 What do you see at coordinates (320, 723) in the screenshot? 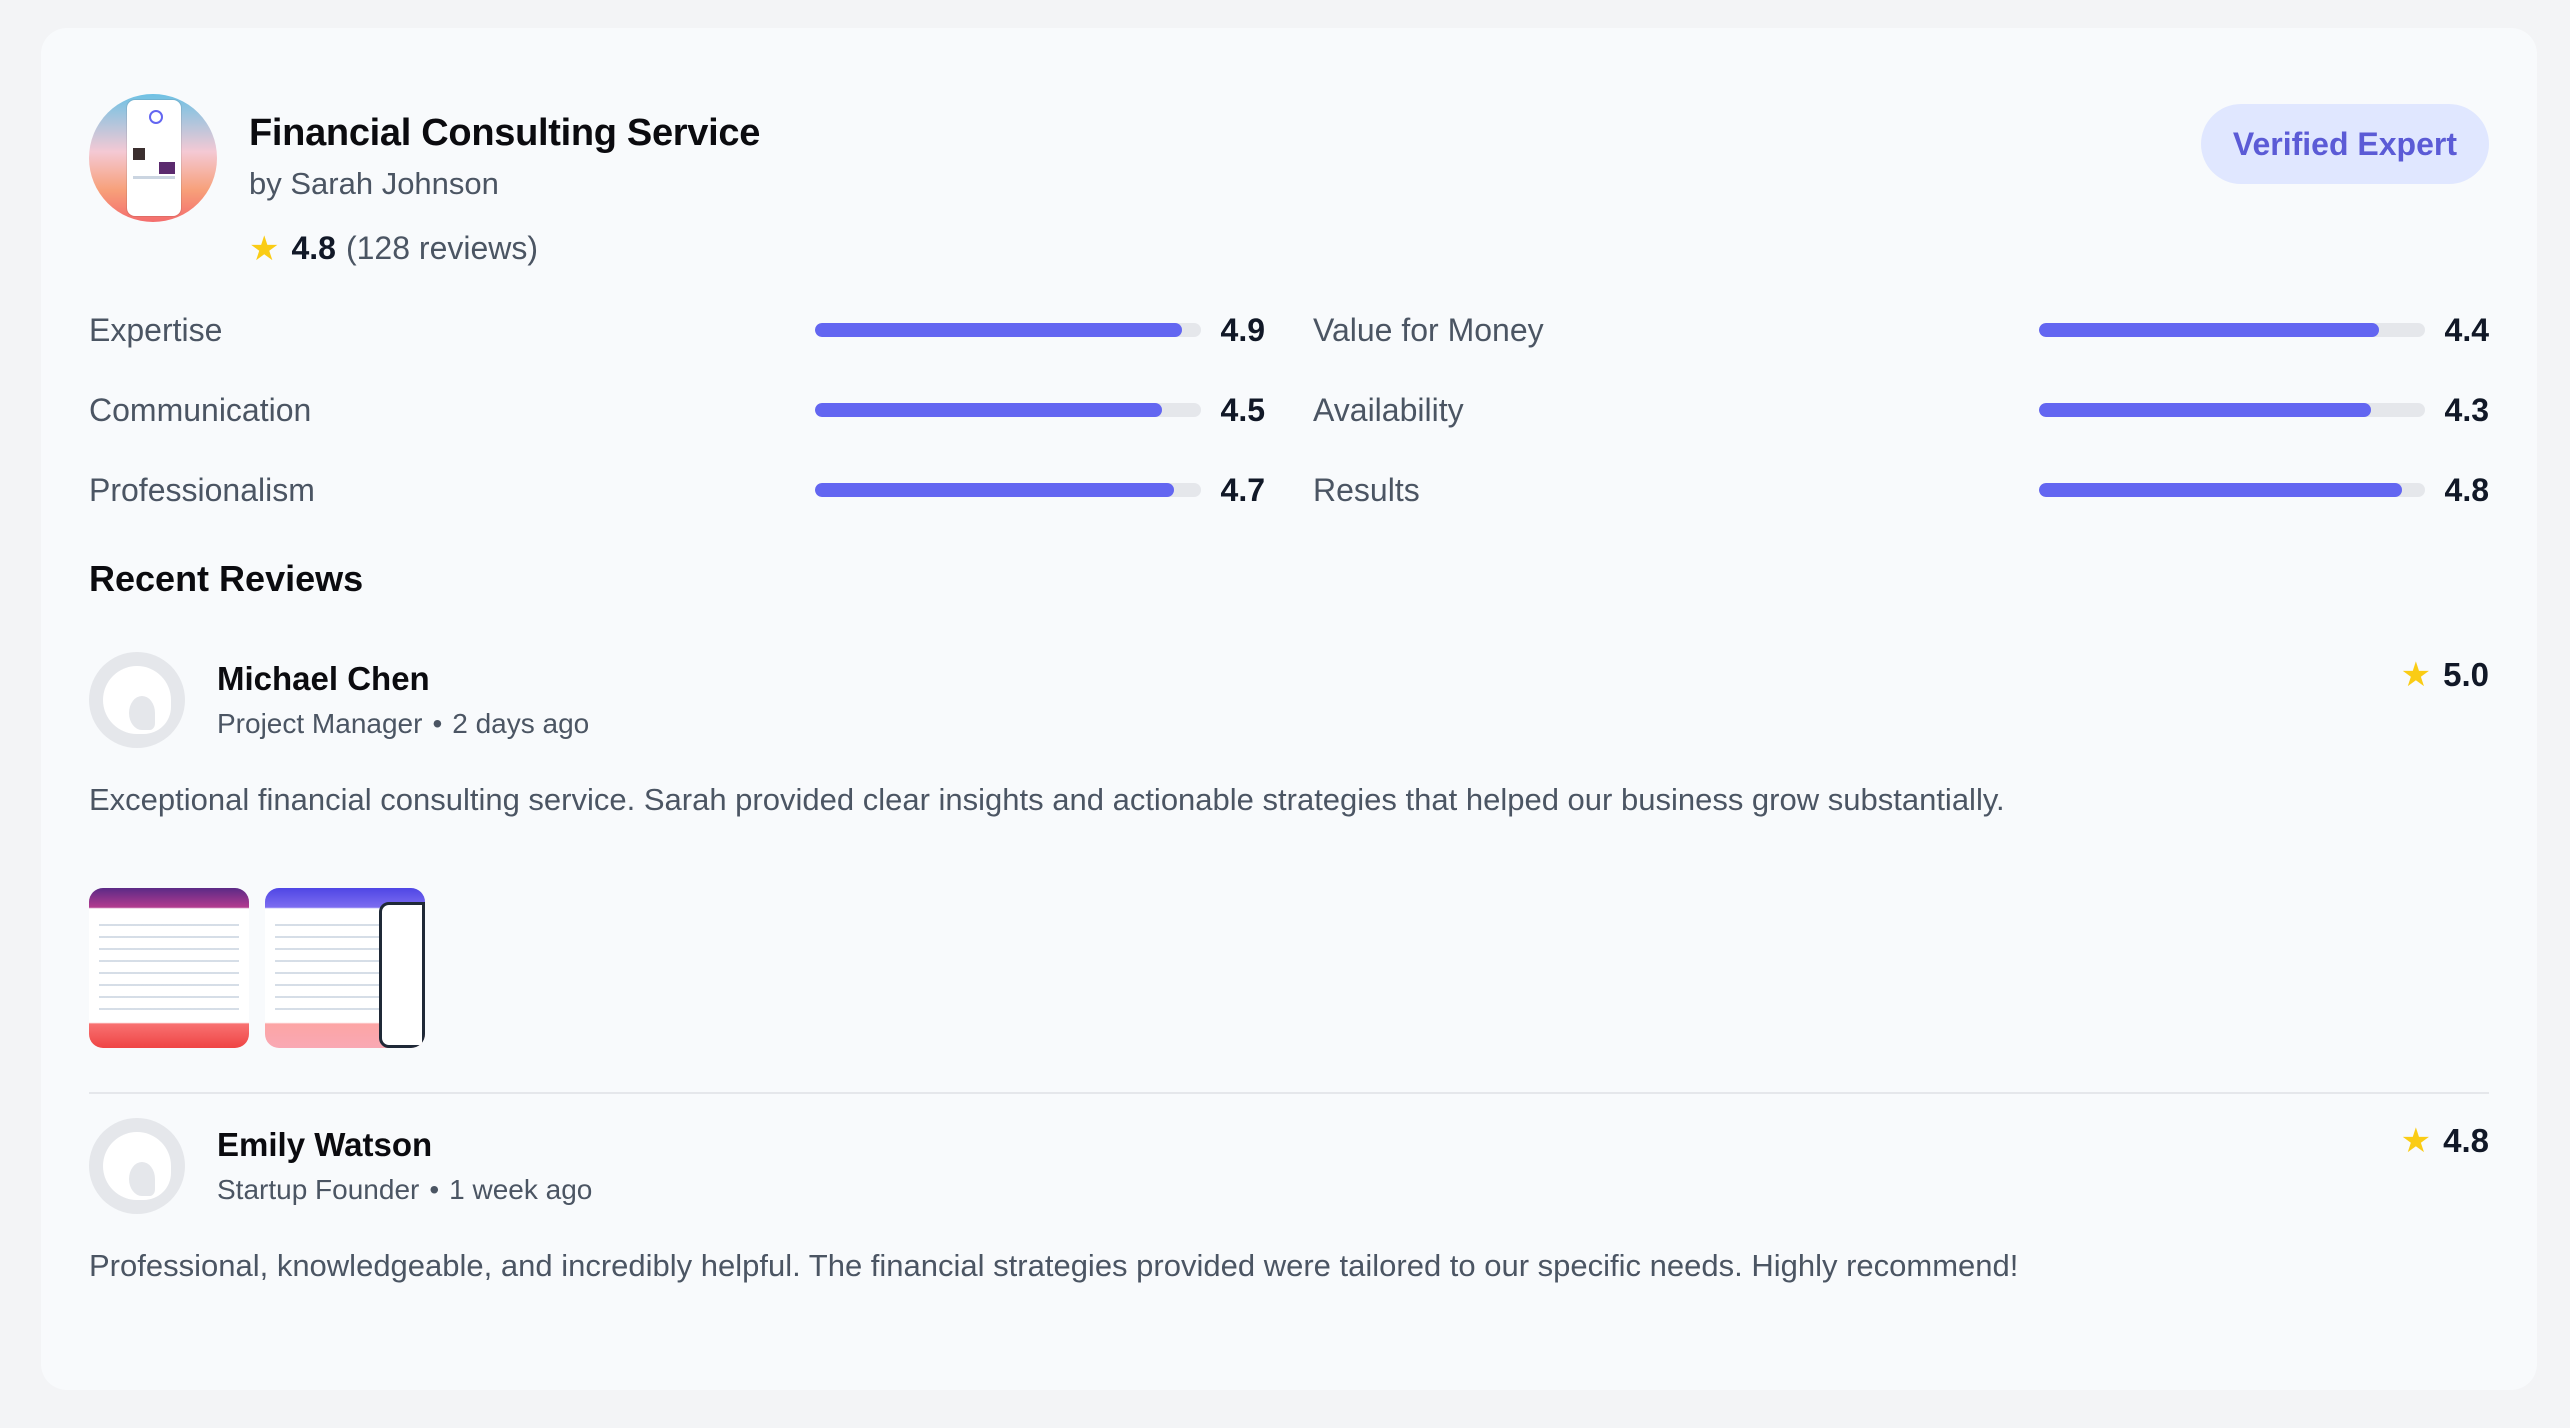
I see `reviewer-role: Project Manager` at bounding box center [320, 723].